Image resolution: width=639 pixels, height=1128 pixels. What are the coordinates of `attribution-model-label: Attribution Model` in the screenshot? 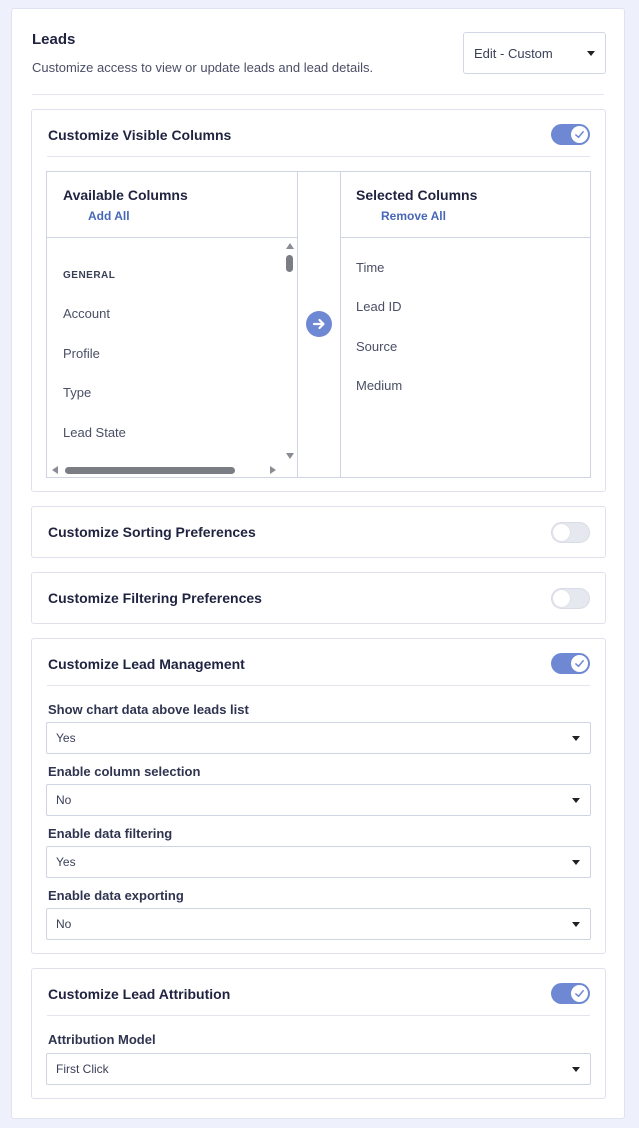 It's located at (102, 1039).